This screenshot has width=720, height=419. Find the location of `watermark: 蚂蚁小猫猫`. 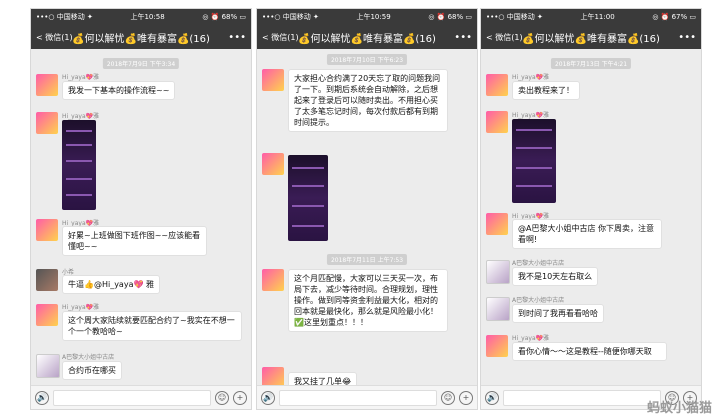

watermark: 蚂蚁小猫猫 is located at coordinates (679, 408).